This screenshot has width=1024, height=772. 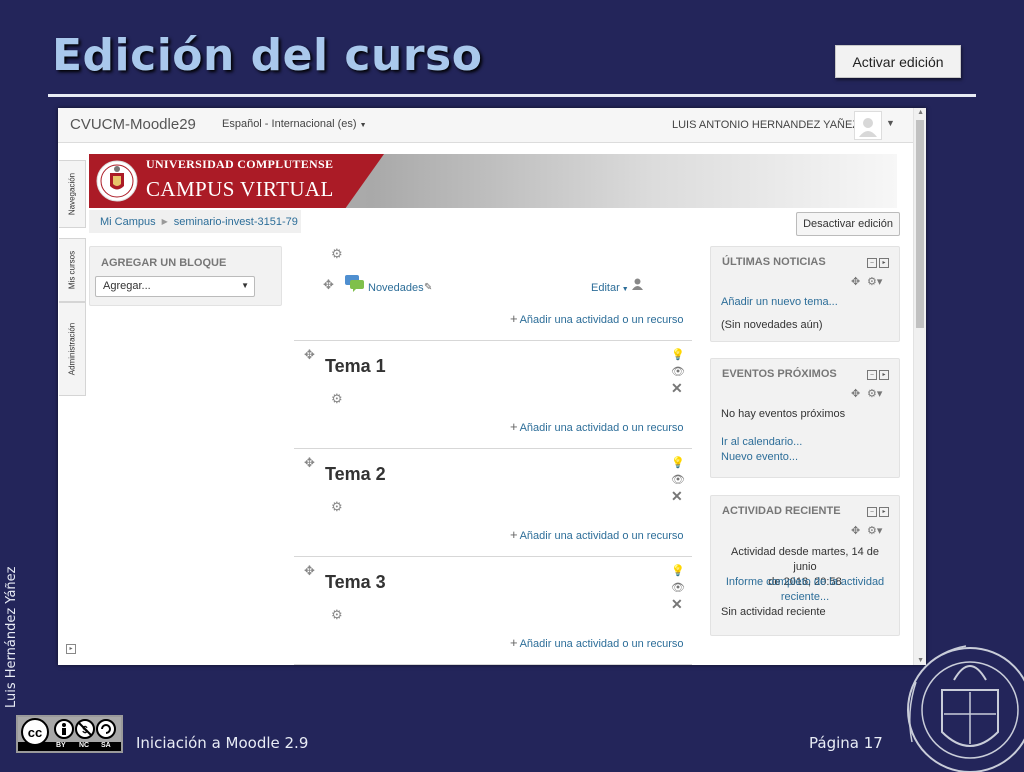 What do you see at coordinates (84, 745) in the screenshot?
I see `cc-nc-label: NC` at bounding box center [84, 745].